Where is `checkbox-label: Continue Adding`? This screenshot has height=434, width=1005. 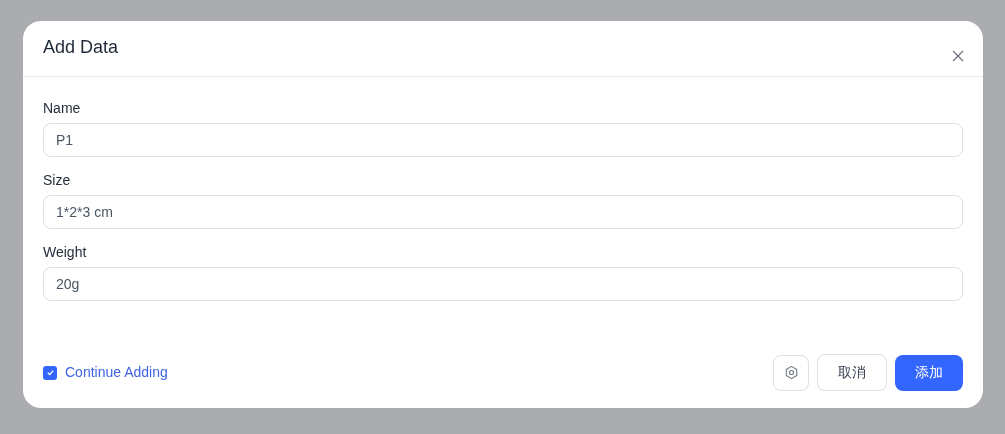
checkbox-label: Continue Adding is located at coordinates (116, 372).